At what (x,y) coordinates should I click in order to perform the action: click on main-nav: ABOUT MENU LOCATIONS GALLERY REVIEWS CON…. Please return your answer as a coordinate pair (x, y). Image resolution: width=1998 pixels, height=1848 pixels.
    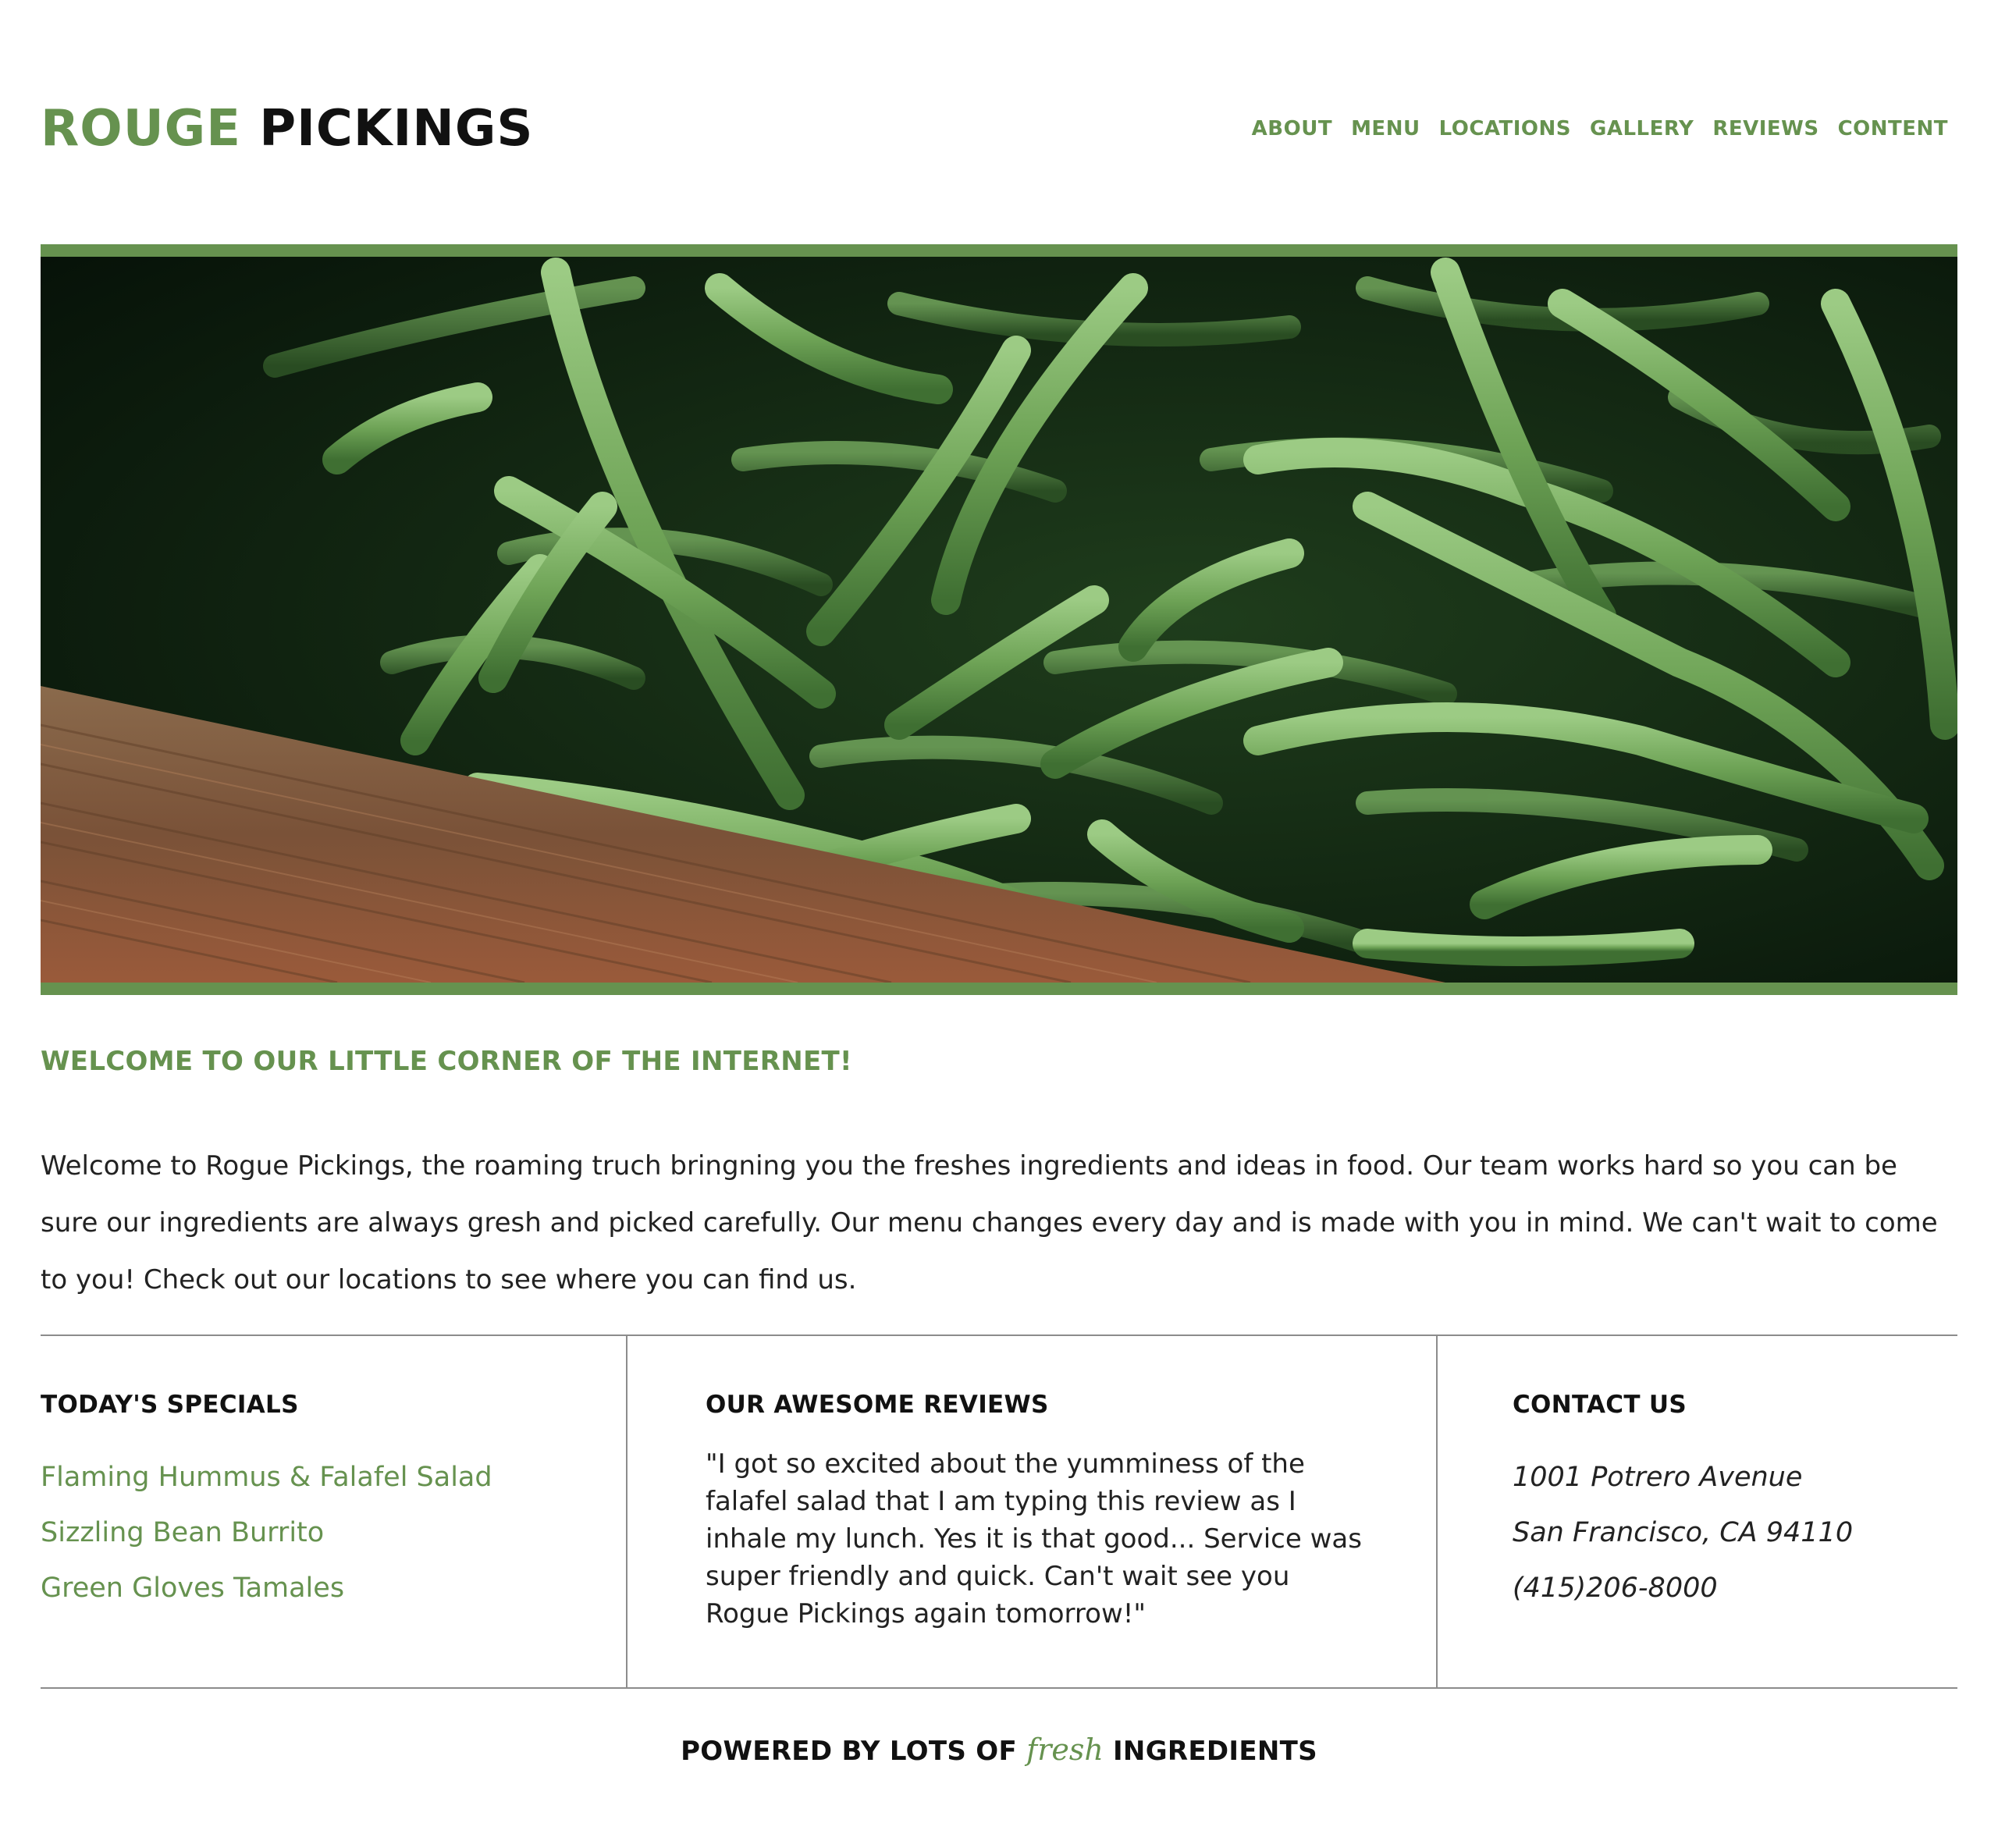
    Looking at the image, I should click on (1600, 129).